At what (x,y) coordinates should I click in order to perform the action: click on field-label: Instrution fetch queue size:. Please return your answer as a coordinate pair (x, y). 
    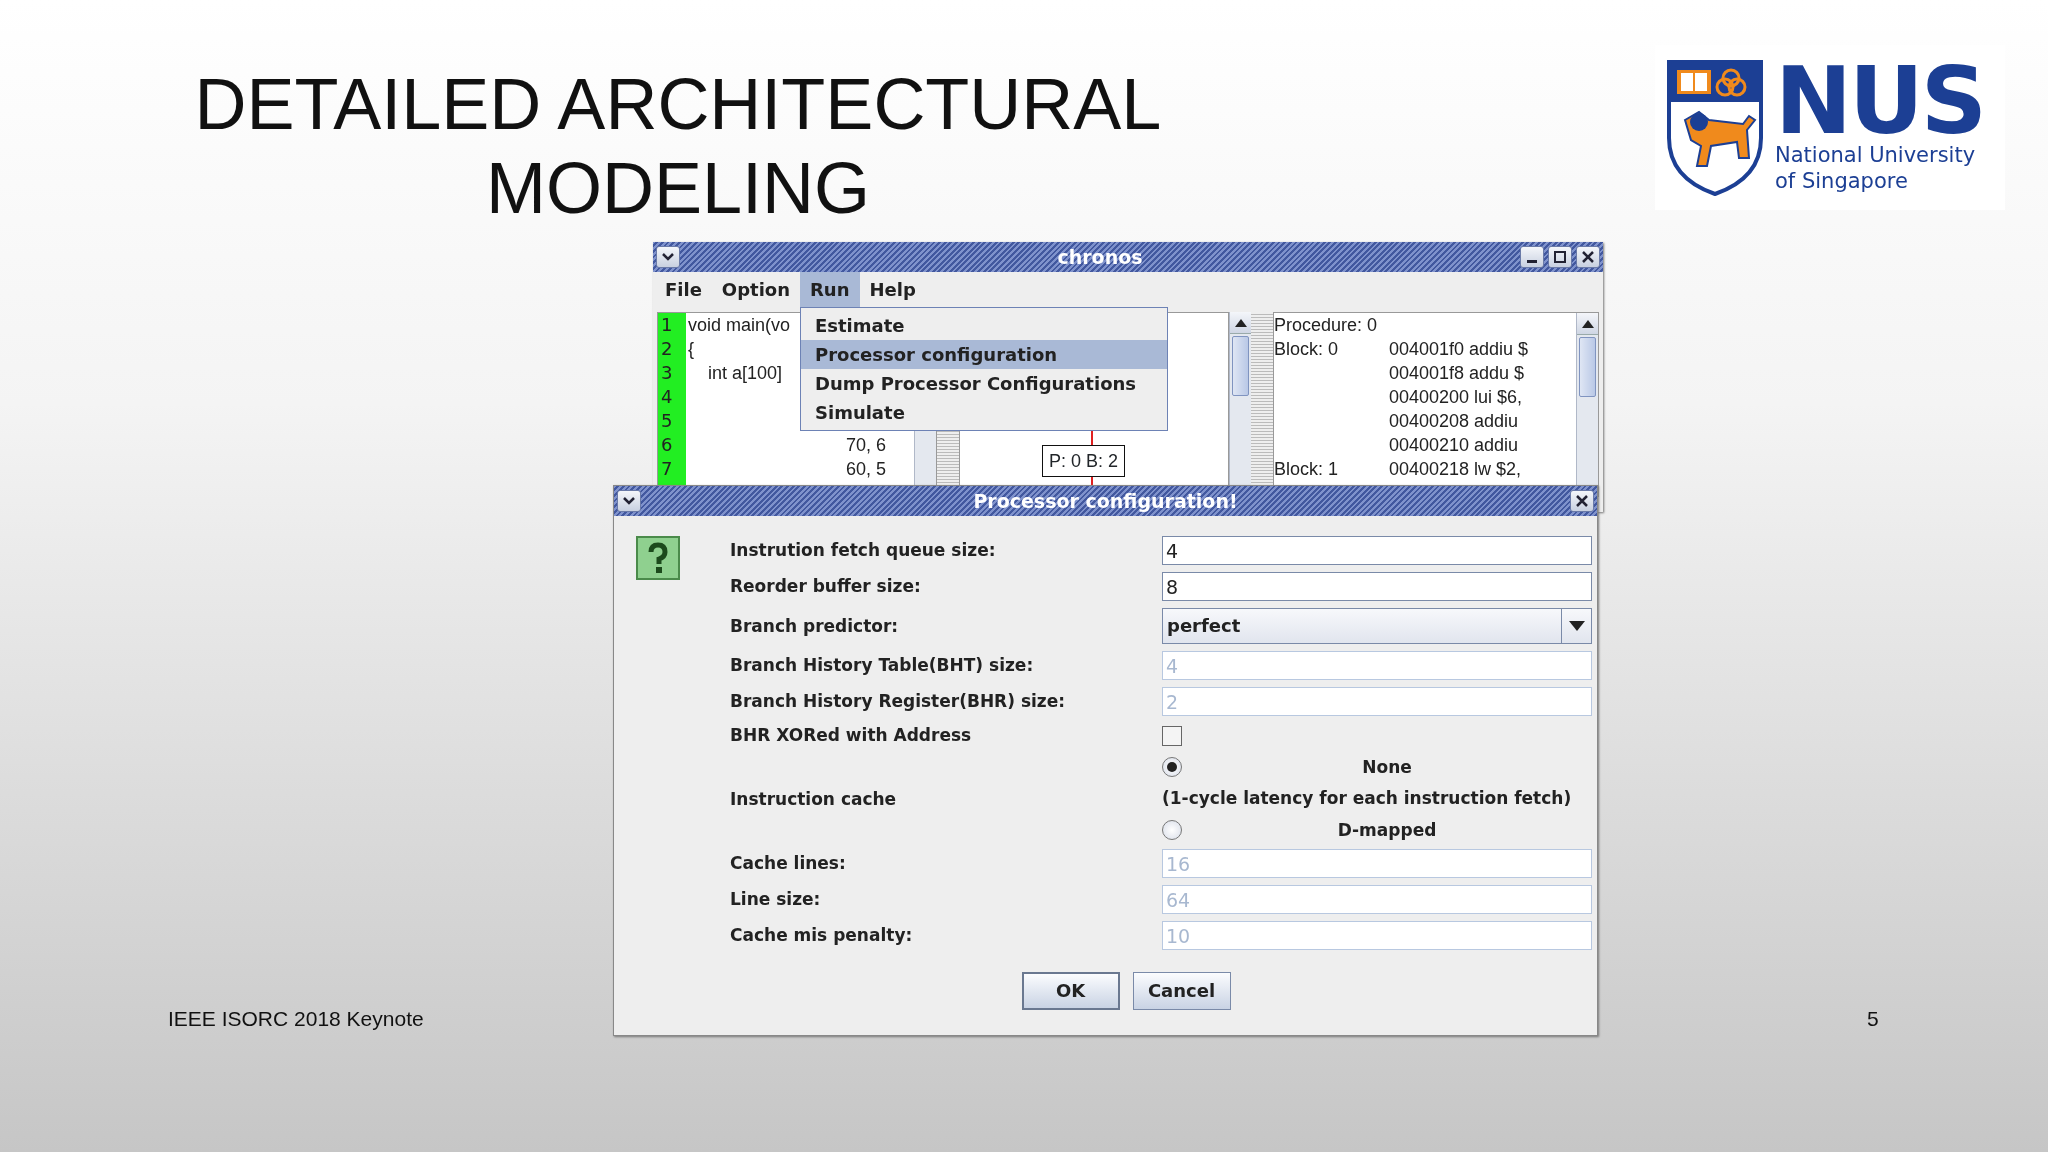
    Looking at the image, I should click on (863, 550).